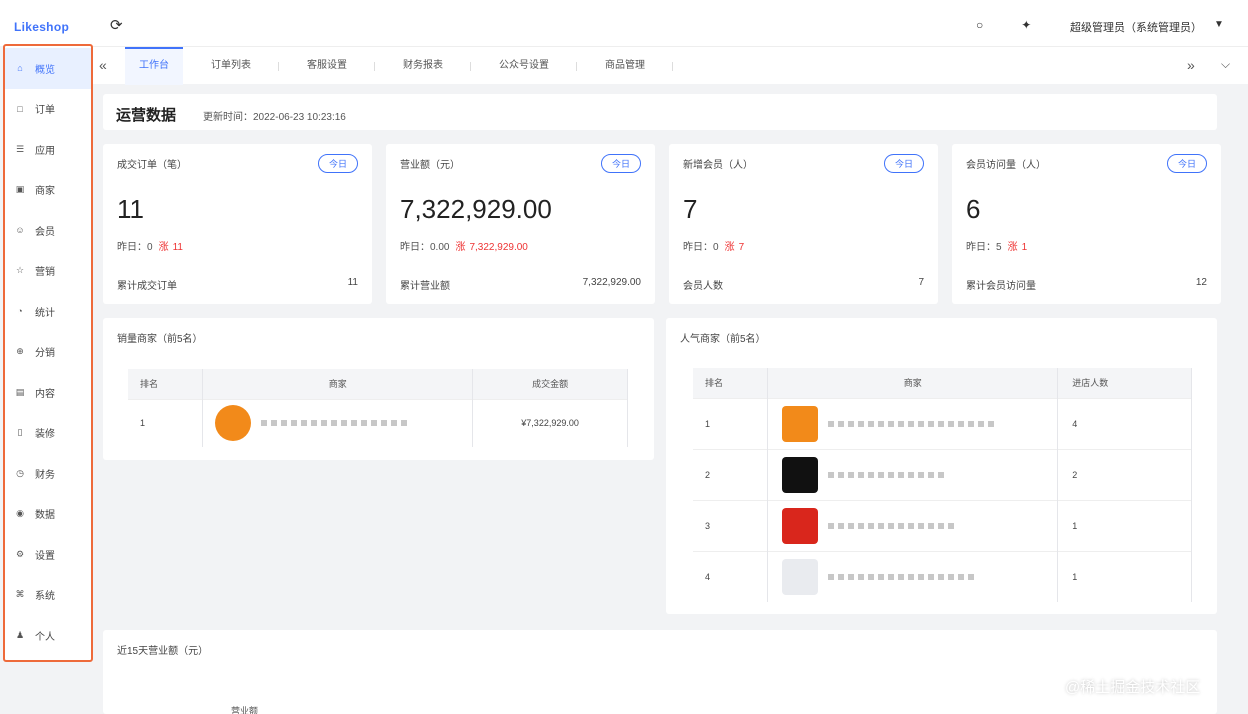 This screenshot has height=714, width=1248. What do you see at coordinates (48, 392) in the screenshot?
I see `sidebar-item-8: ▤ 内容` at bounding box center [48, 392].